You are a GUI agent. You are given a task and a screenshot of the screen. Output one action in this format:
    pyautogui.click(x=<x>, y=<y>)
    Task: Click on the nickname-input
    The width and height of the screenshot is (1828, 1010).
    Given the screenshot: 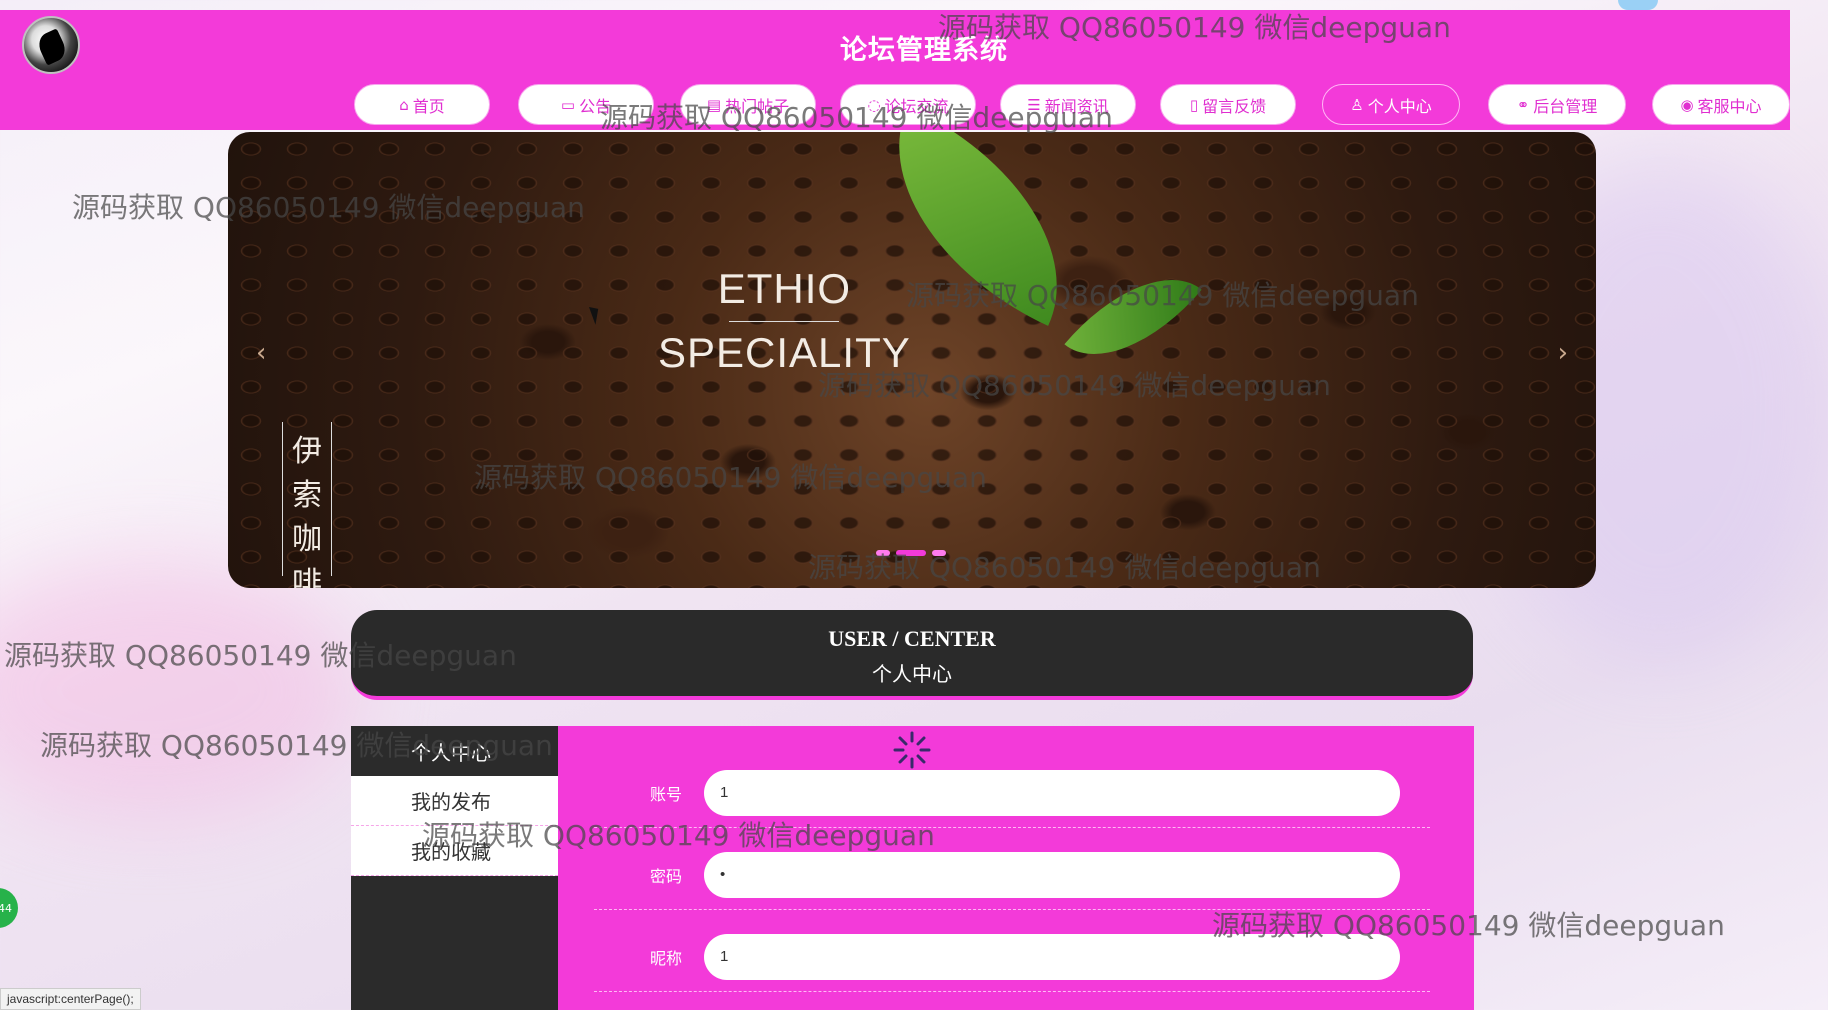 What is the action you would take?
    pyautogui.click(x=1052, y=956)
    